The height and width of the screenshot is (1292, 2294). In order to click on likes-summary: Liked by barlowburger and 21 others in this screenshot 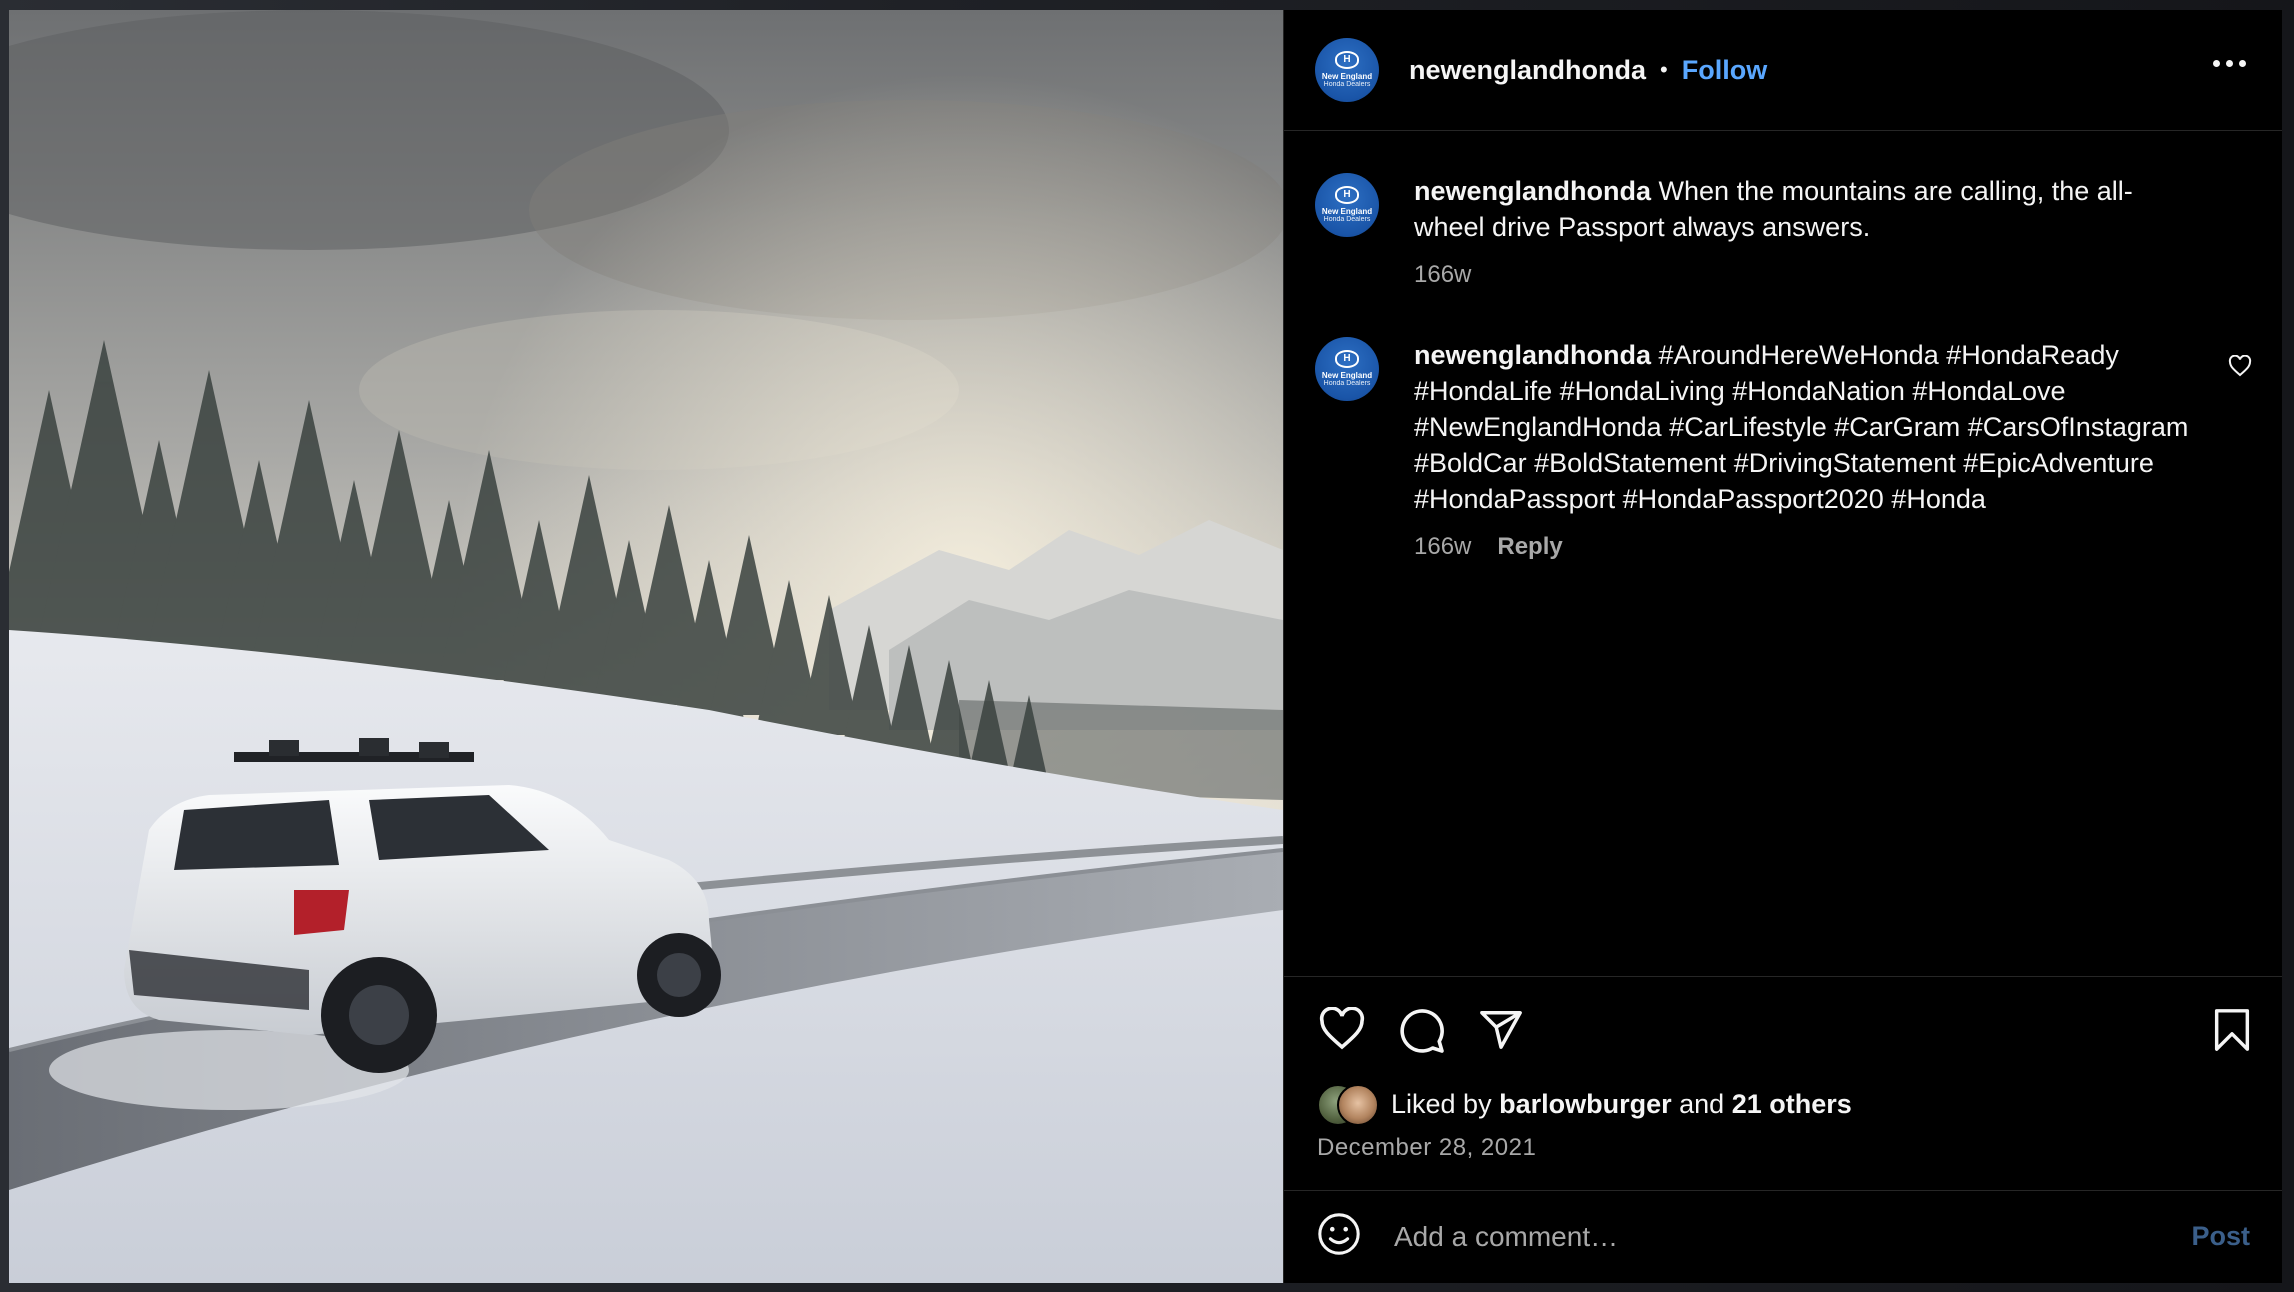, I will do `click(1584, 1105)`.